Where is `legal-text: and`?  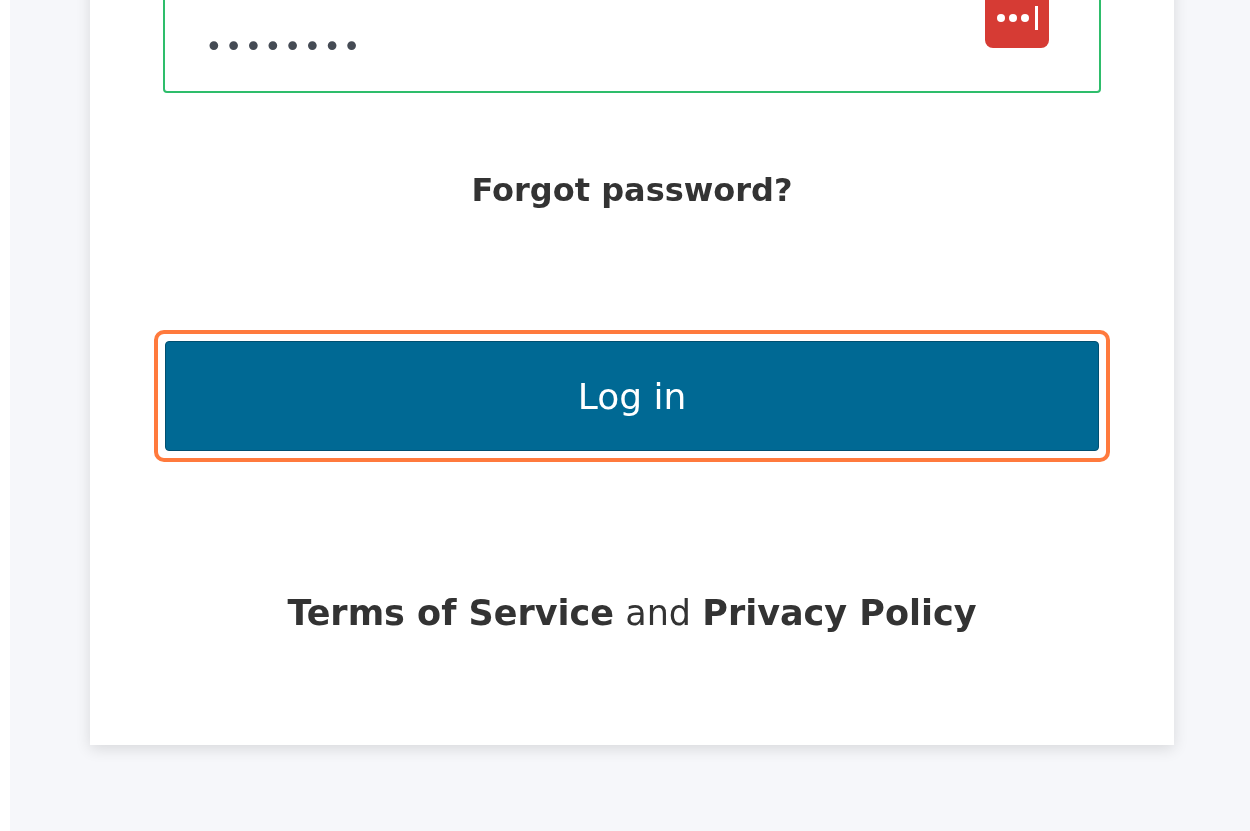
legal-text: and is located at coordinates (658, 613).